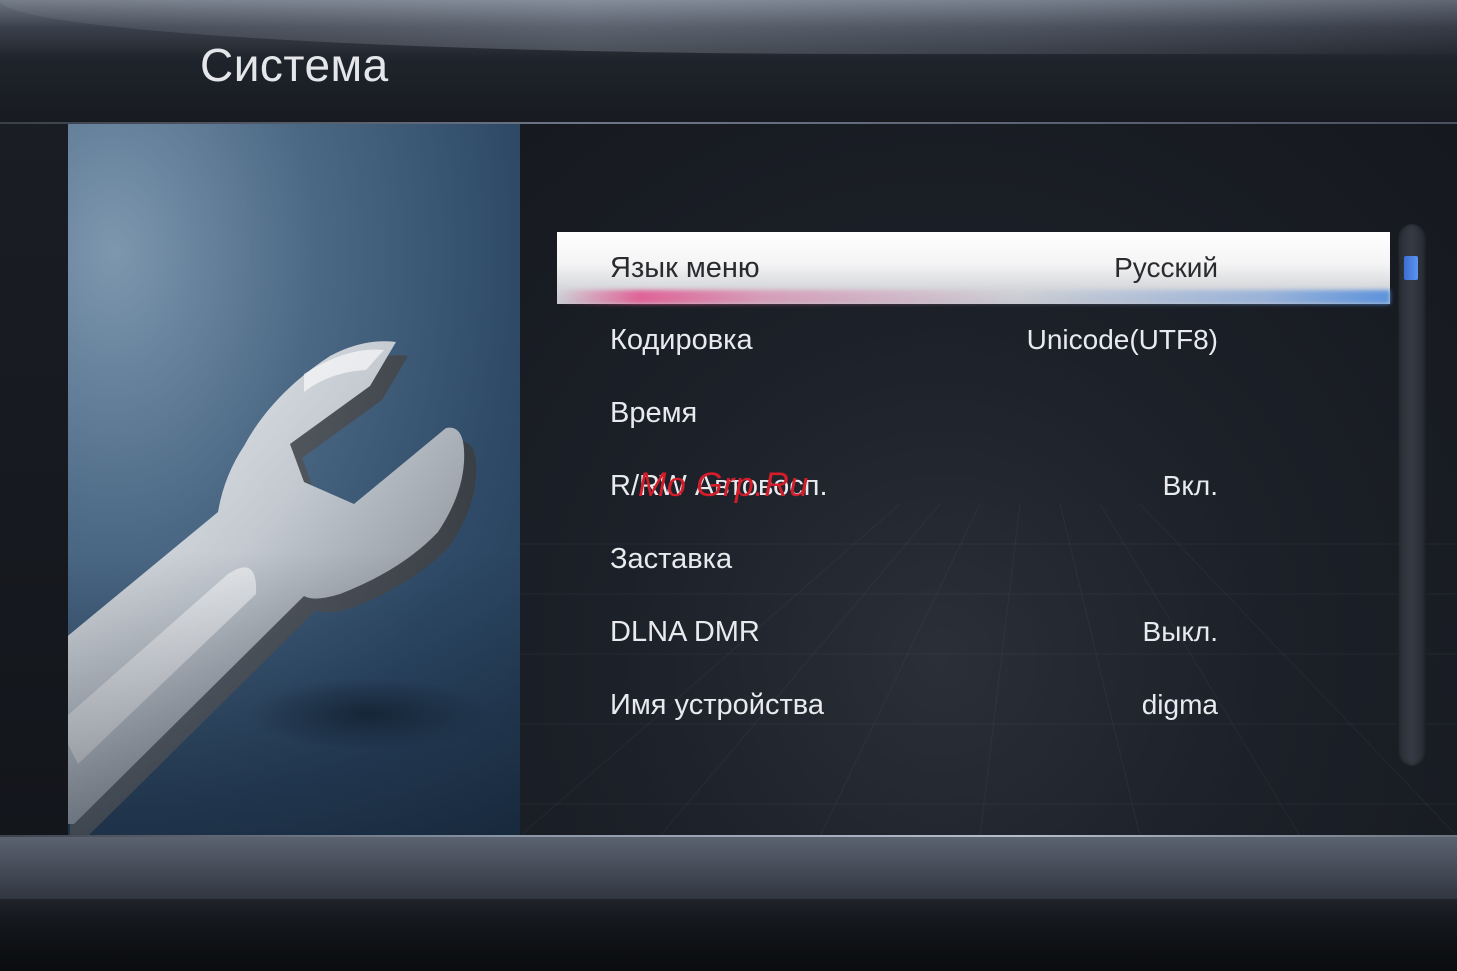 The image size is (1457, 971). What do you see at coordinates (1180, 631) in the screenshot?
I see `menu-item-value: Выкл.` at bounding box center [1180, 631].